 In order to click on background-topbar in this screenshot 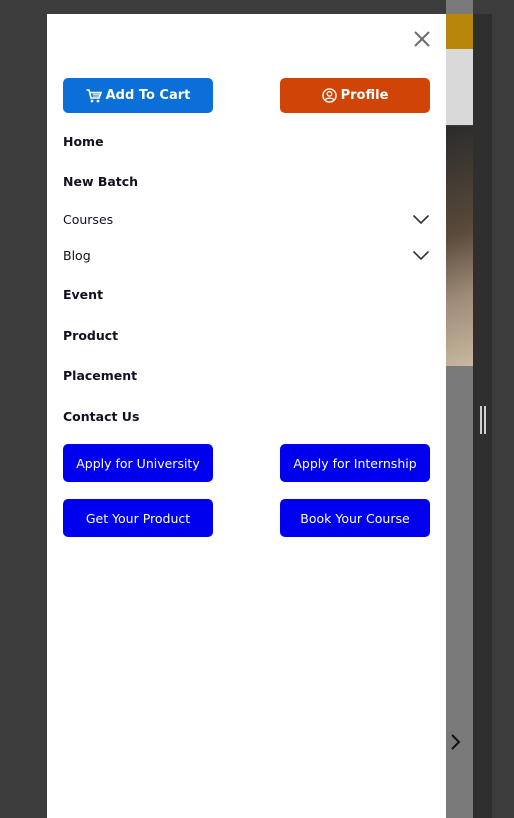, I will do `click(459, 31)`.